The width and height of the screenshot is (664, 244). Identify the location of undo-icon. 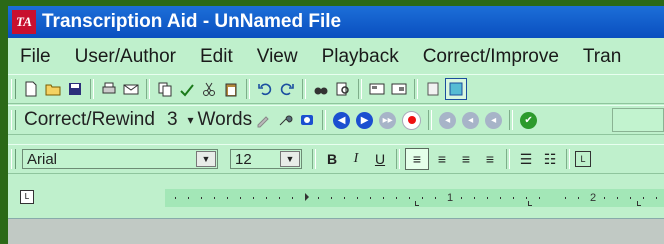
(265, 89).